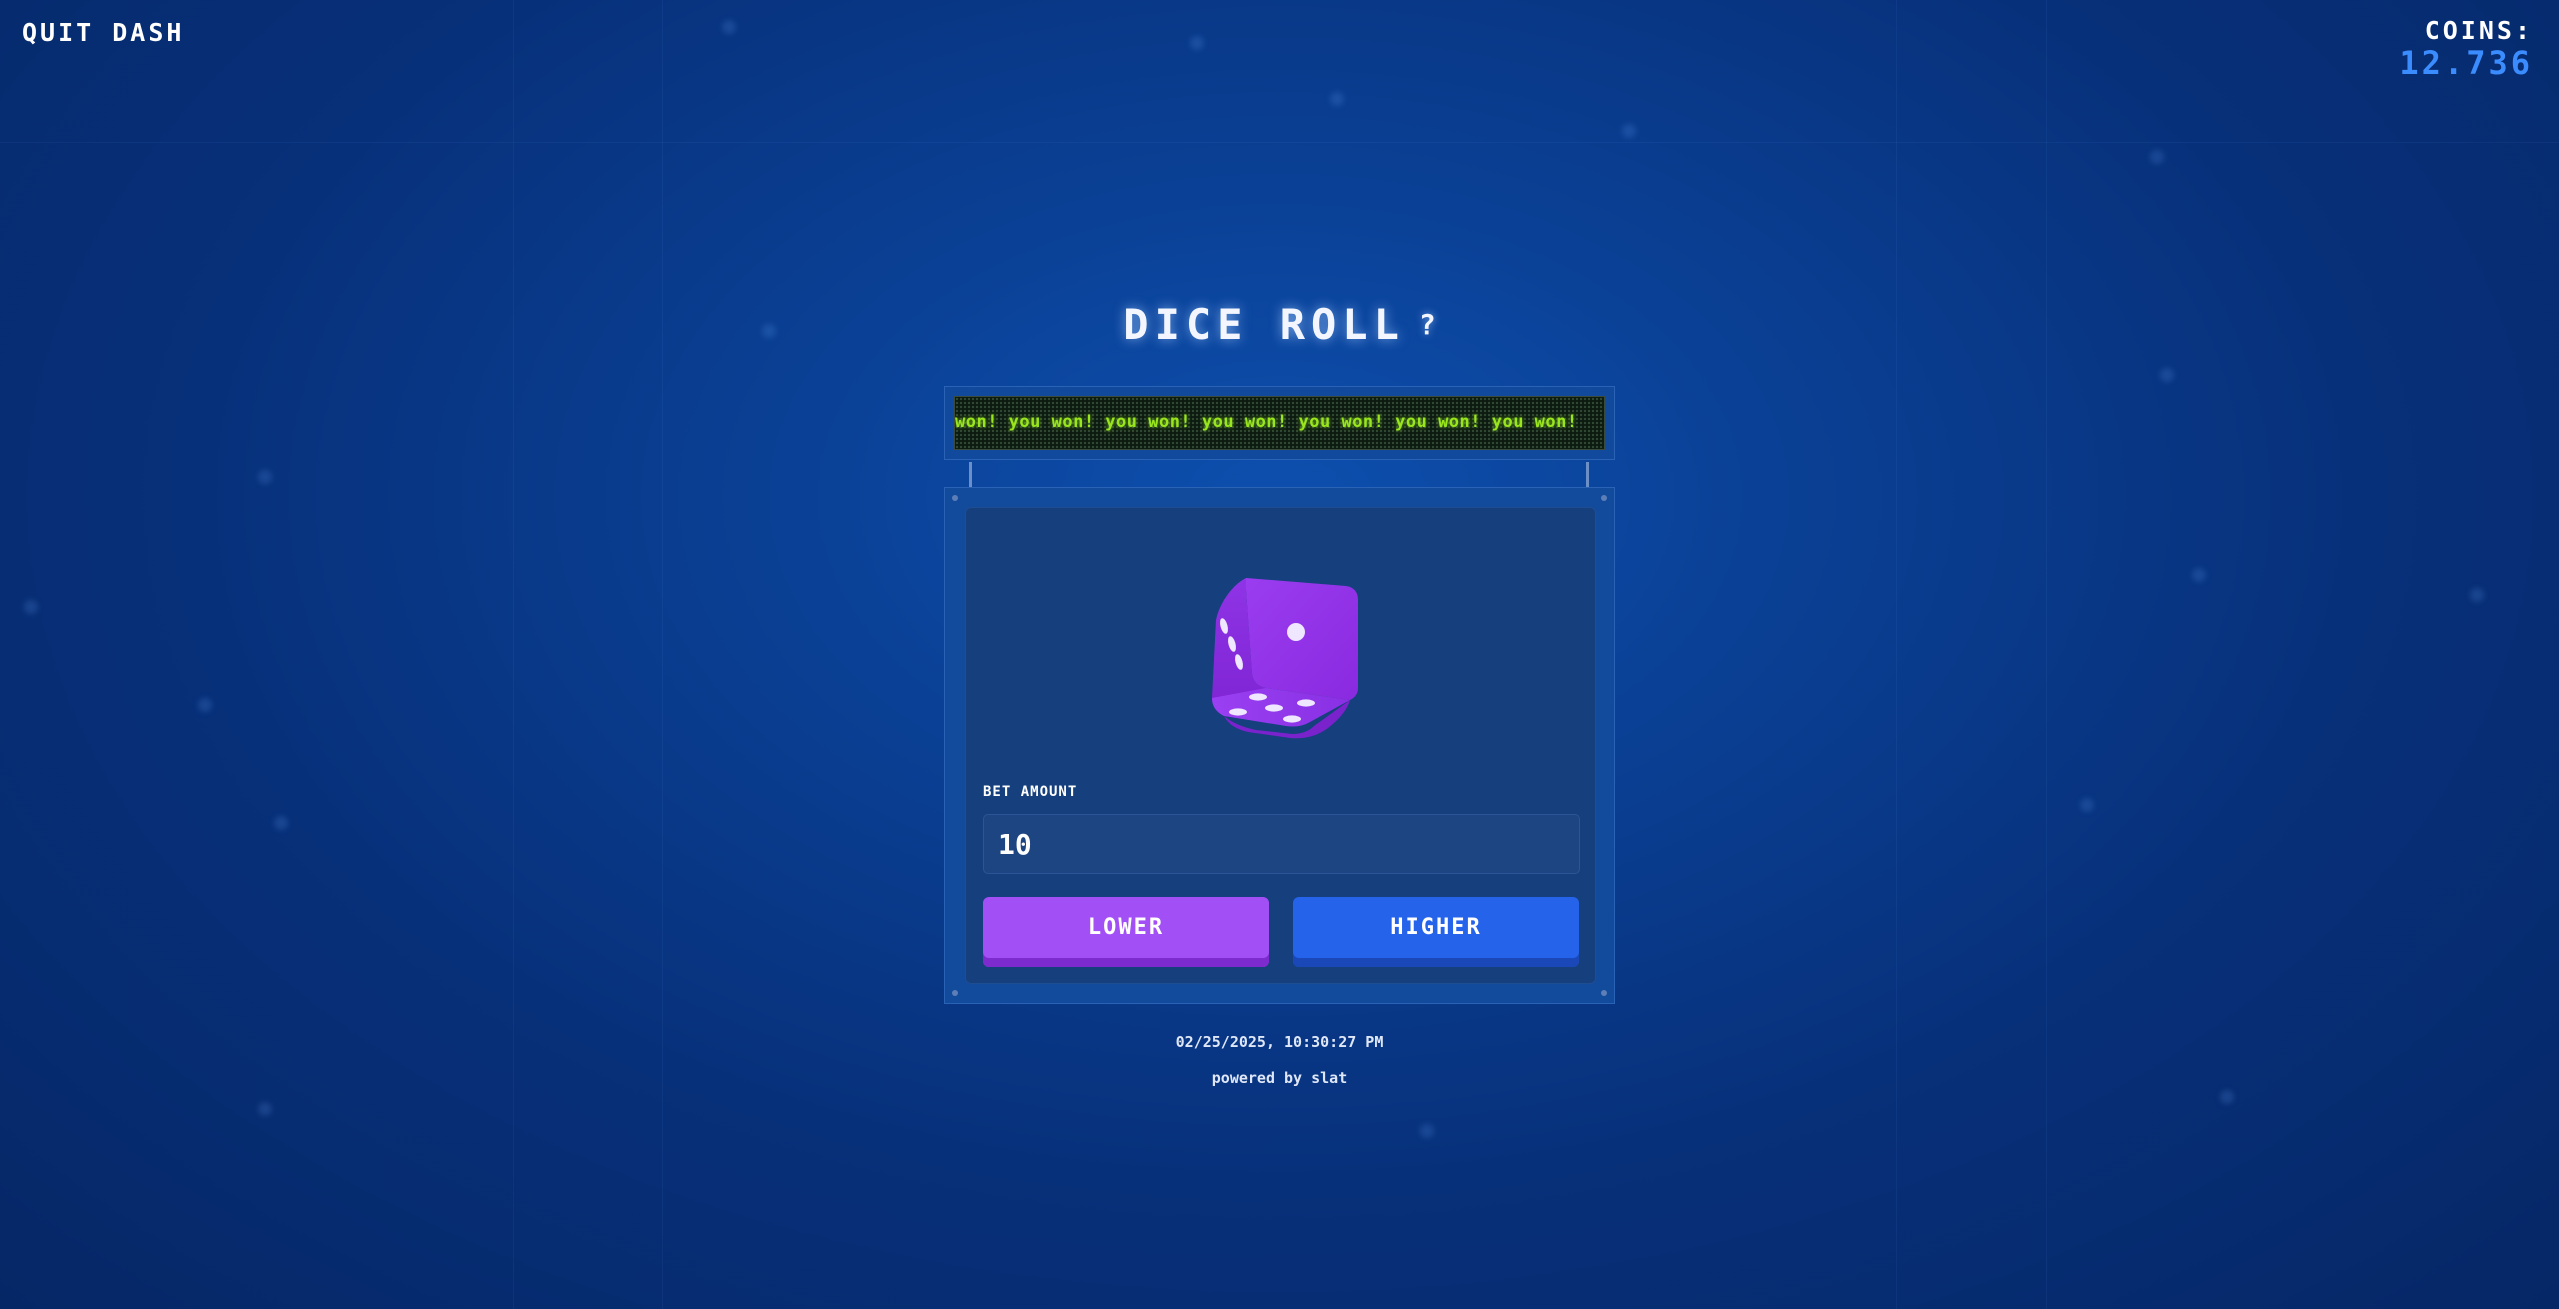 This screenshot has width=2559, height=1309. I want to click on higher-button: HIGHER, so click(1436, 932).